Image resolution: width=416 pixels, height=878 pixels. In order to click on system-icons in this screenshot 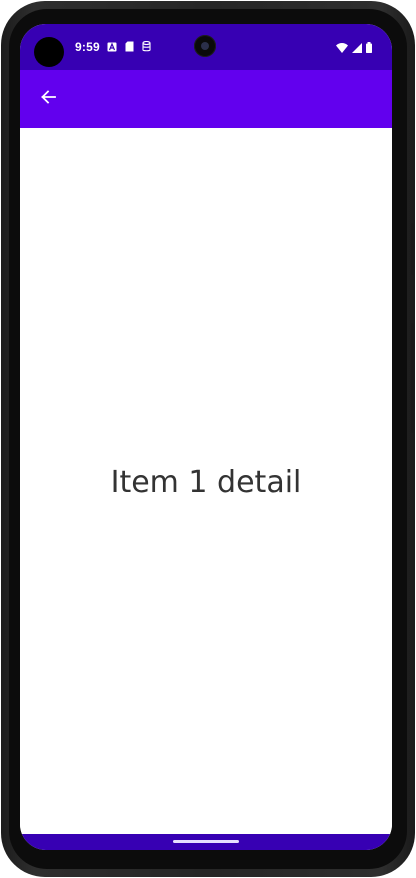, I will do `click(354, 49)`.